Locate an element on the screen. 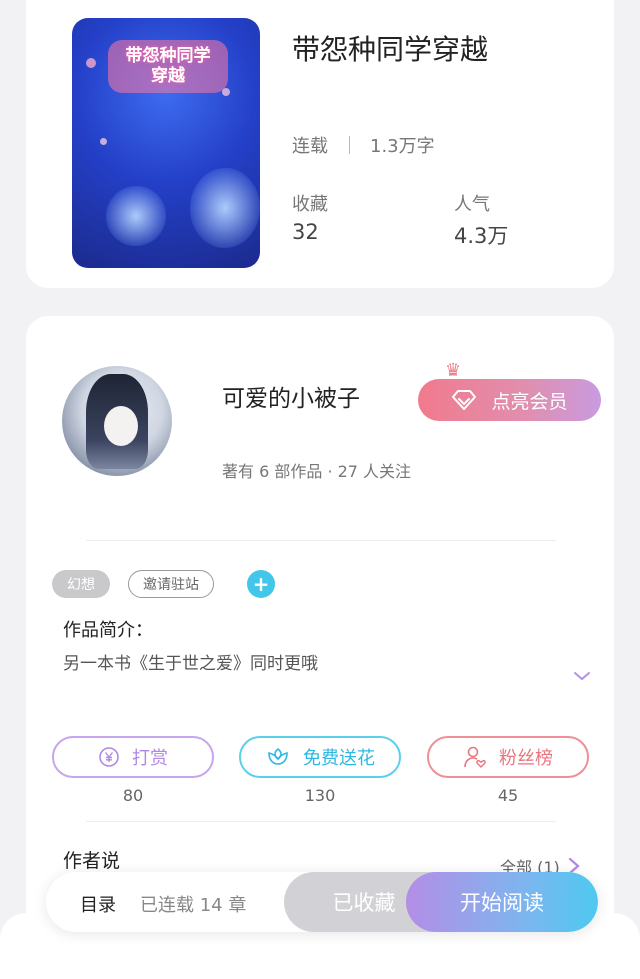  chapter-count: 已连载 14 章 is located at coordinates (193, 904).